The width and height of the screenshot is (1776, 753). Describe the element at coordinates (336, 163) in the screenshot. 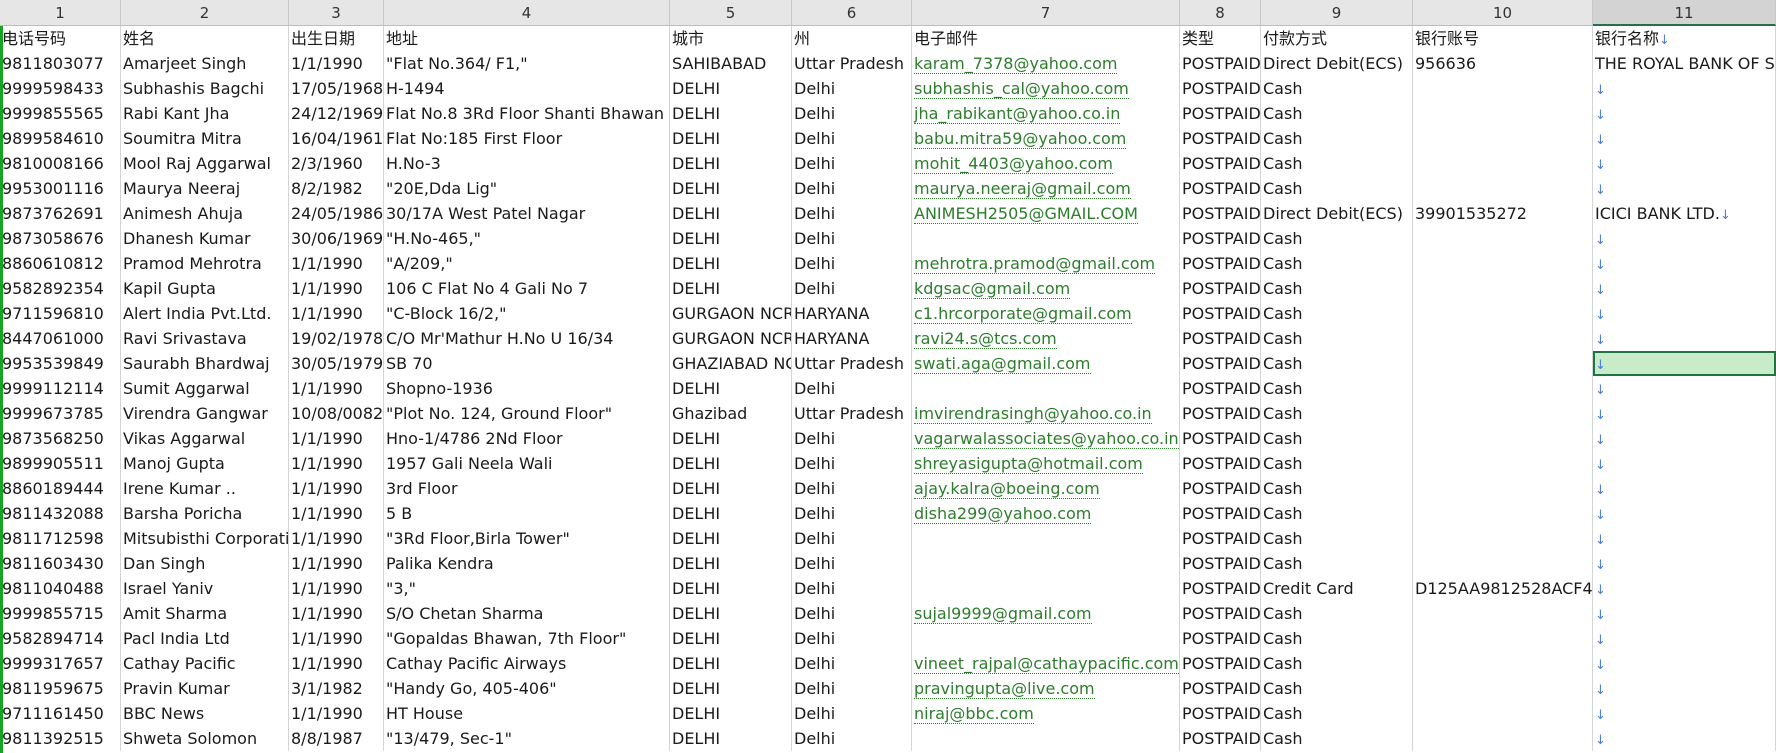

I see `table-cell: 2/3/1960` at that location.